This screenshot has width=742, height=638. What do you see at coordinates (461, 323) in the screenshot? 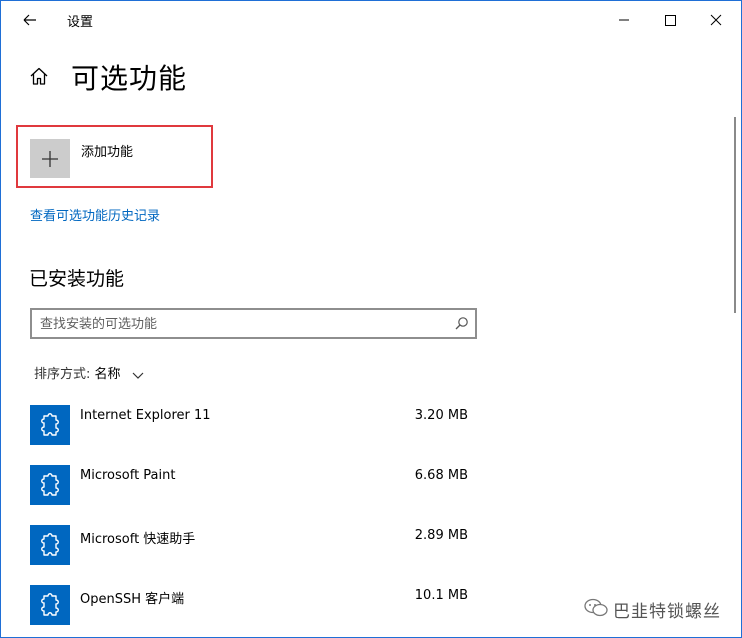
I see `search-icon` at bounding box center [461, 323].